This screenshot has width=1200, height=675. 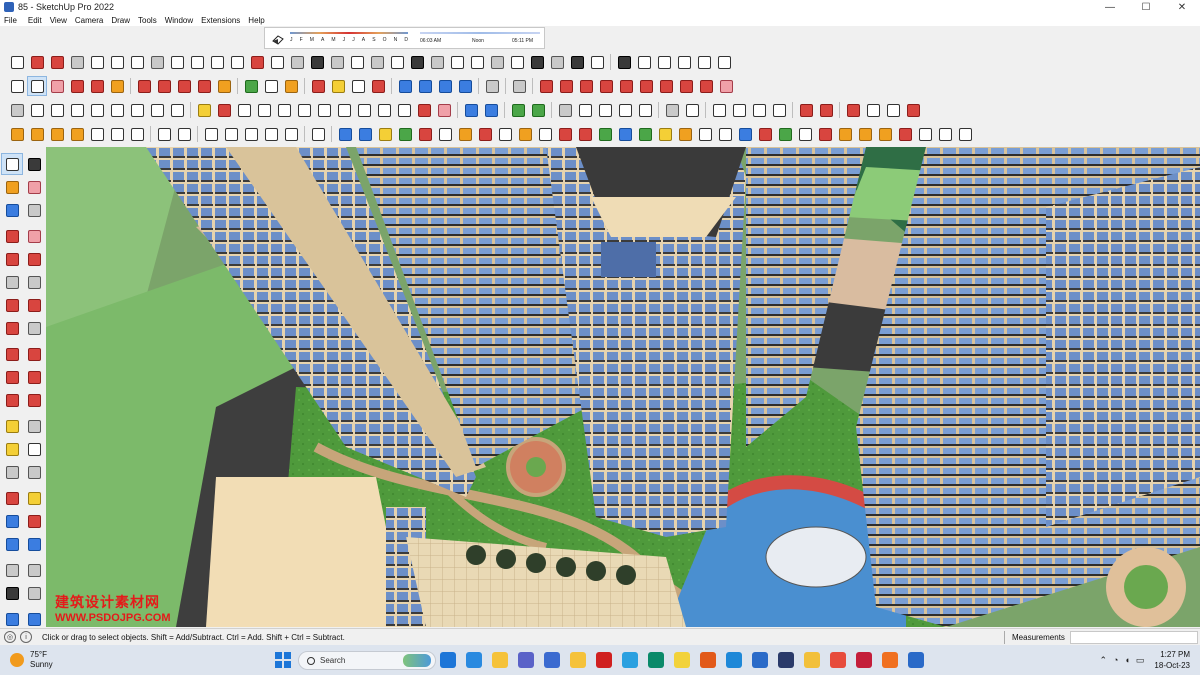 What do you see at coordinates (825, 134) in the screenshot?
I see `ext40-icon` at bounding box center [825, 134].